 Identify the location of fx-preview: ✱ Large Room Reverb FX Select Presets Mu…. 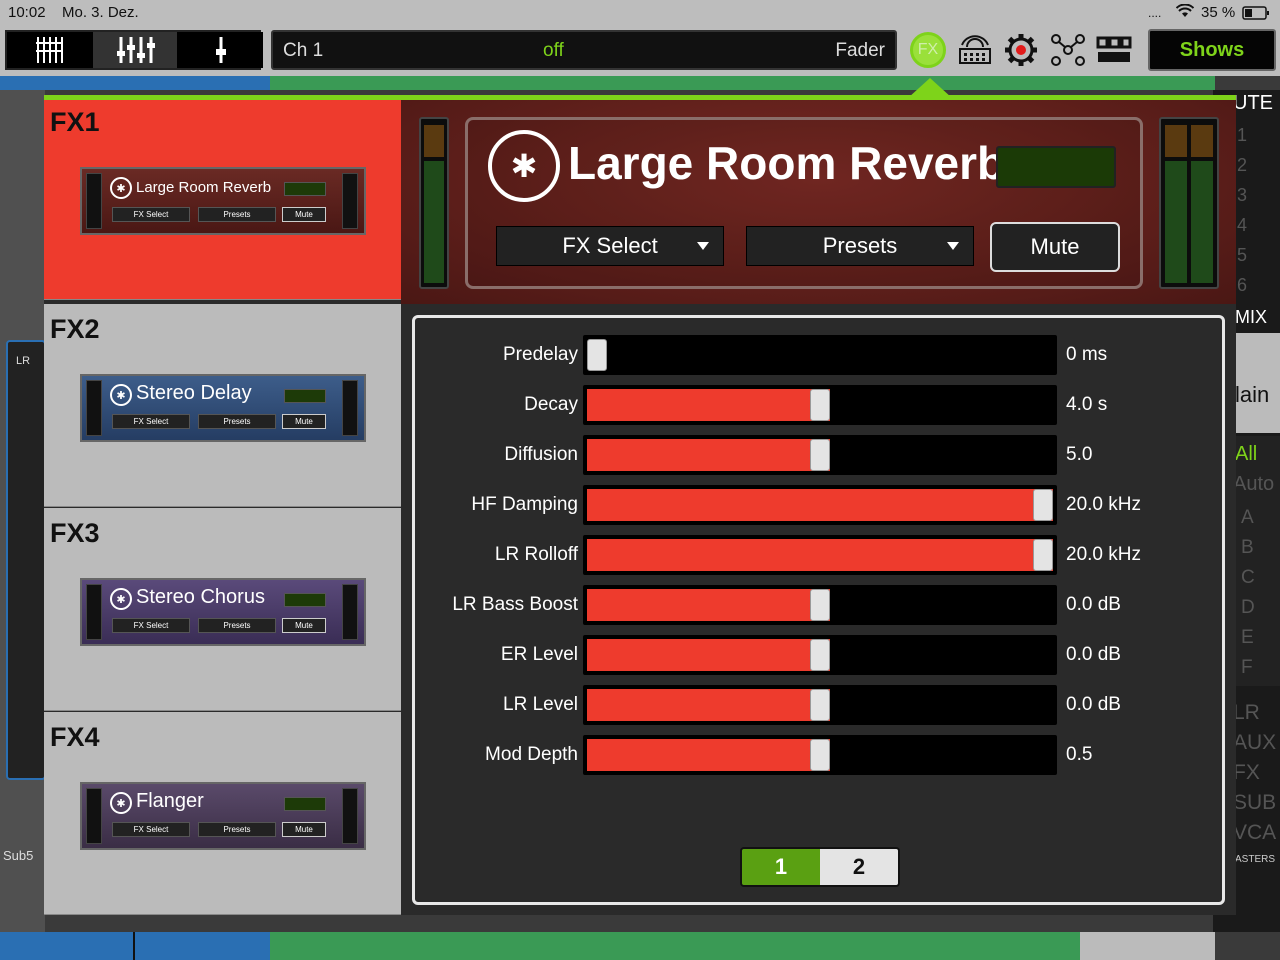
(223, 201).